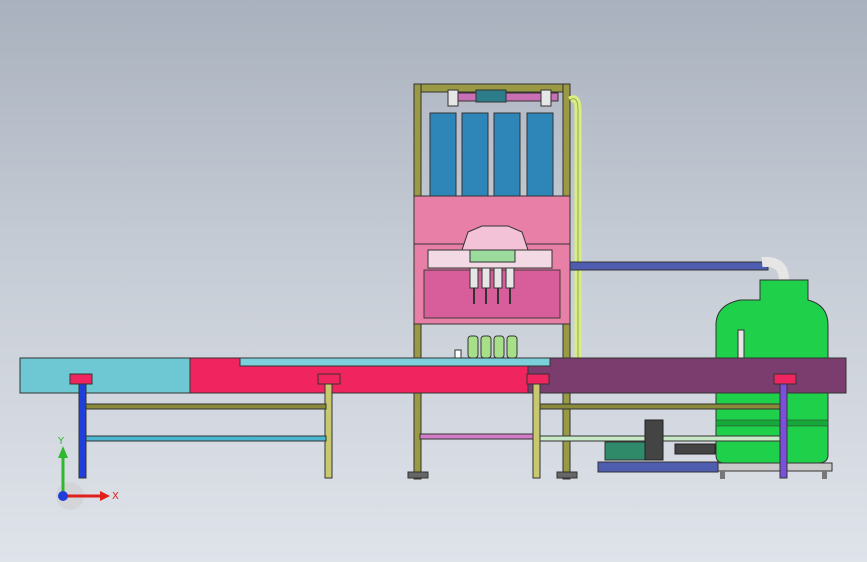 The height and width of the screenshot is (562, 867). What do you see at coordinates (492, 260) in the screenshot?
I see `filler-head` at bounding box center [492, 260].